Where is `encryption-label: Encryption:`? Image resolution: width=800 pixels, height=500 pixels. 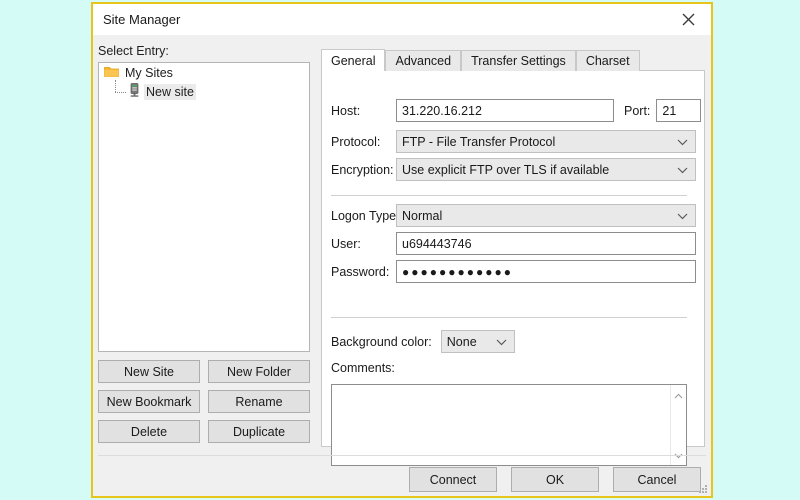
encryption-label: Encryption: is located at coordinates (362, 169).